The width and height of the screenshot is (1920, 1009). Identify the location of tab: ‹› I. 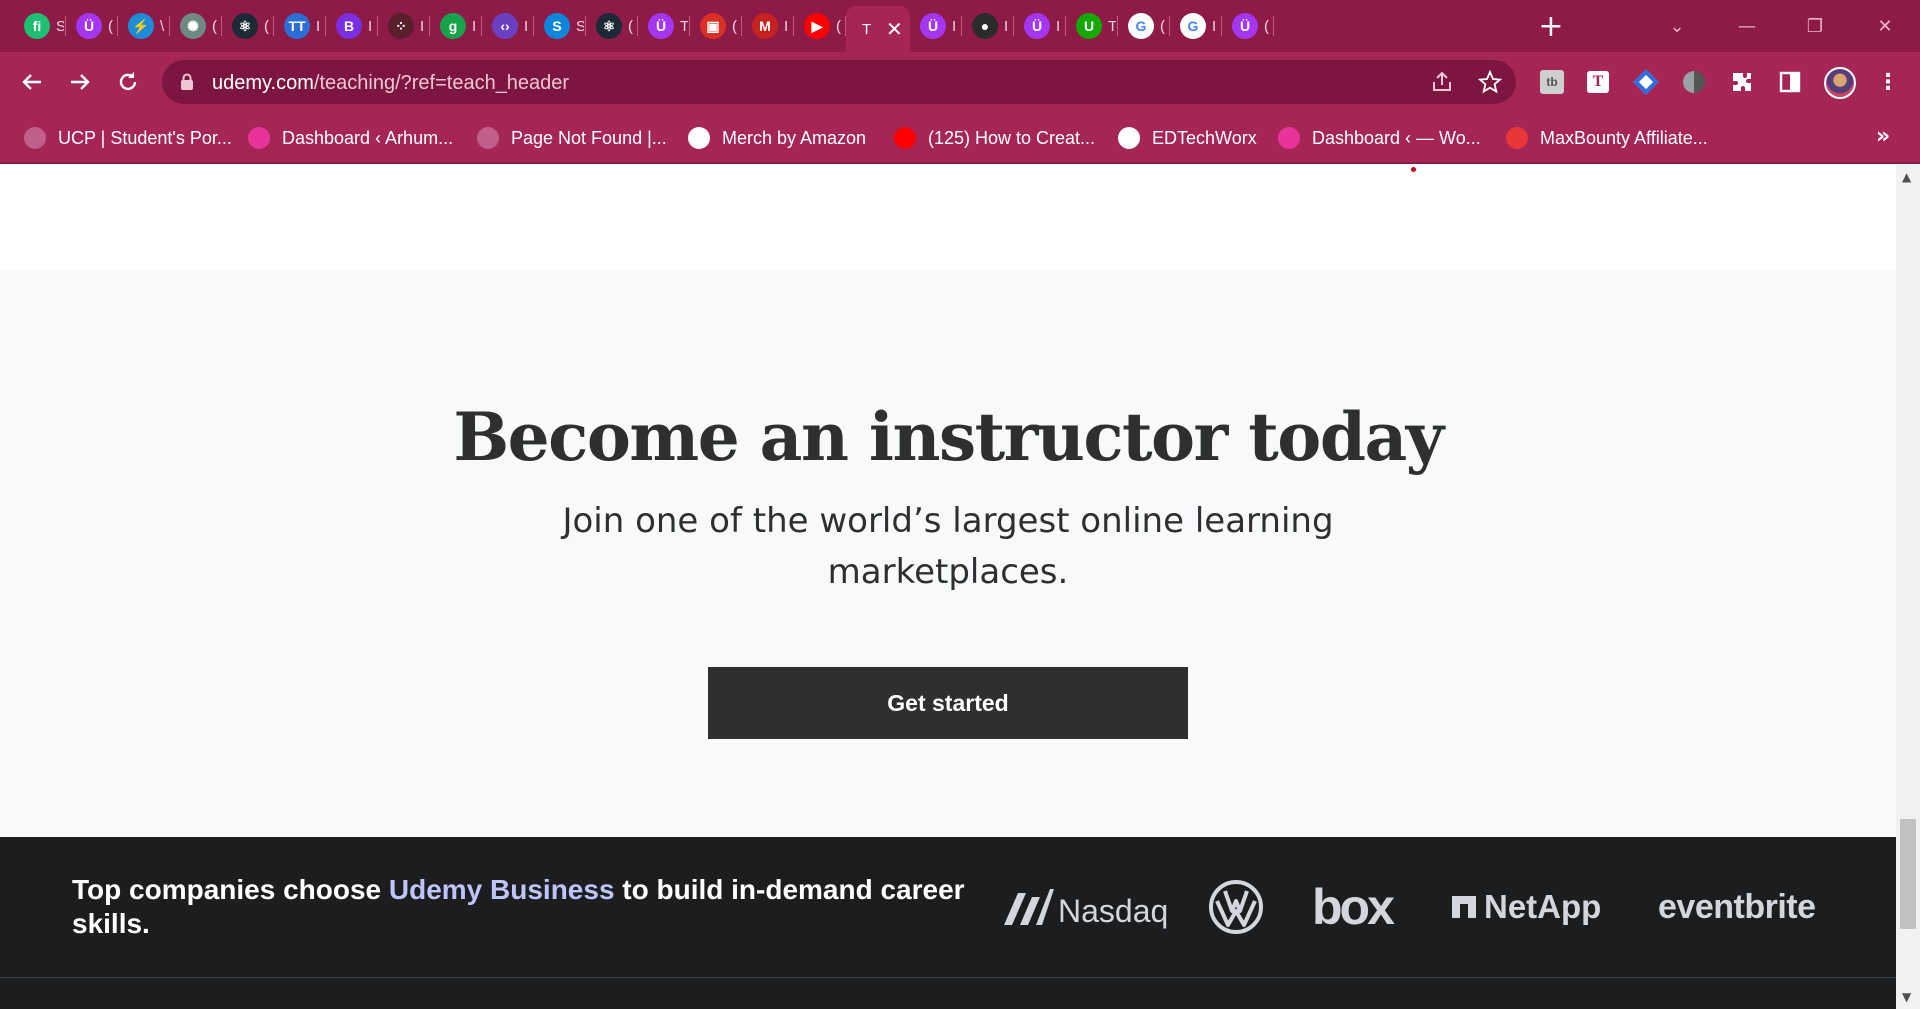
(508, 26).